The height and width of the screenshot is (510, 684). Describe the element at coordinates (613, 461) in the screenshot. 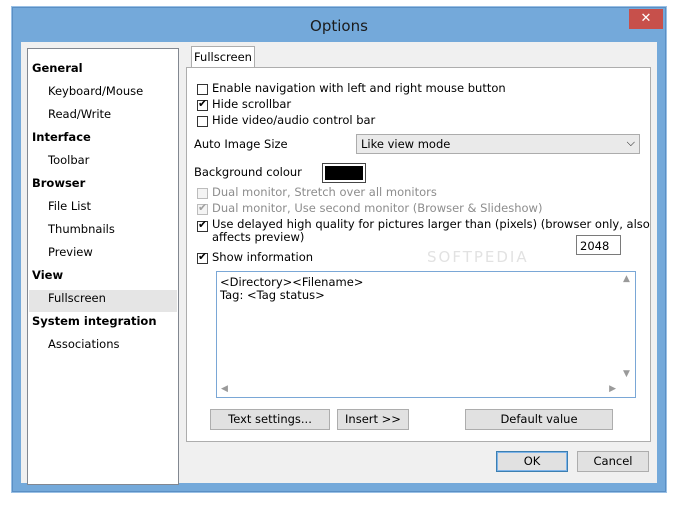

I see `cancel-button: Cancel` at that location.